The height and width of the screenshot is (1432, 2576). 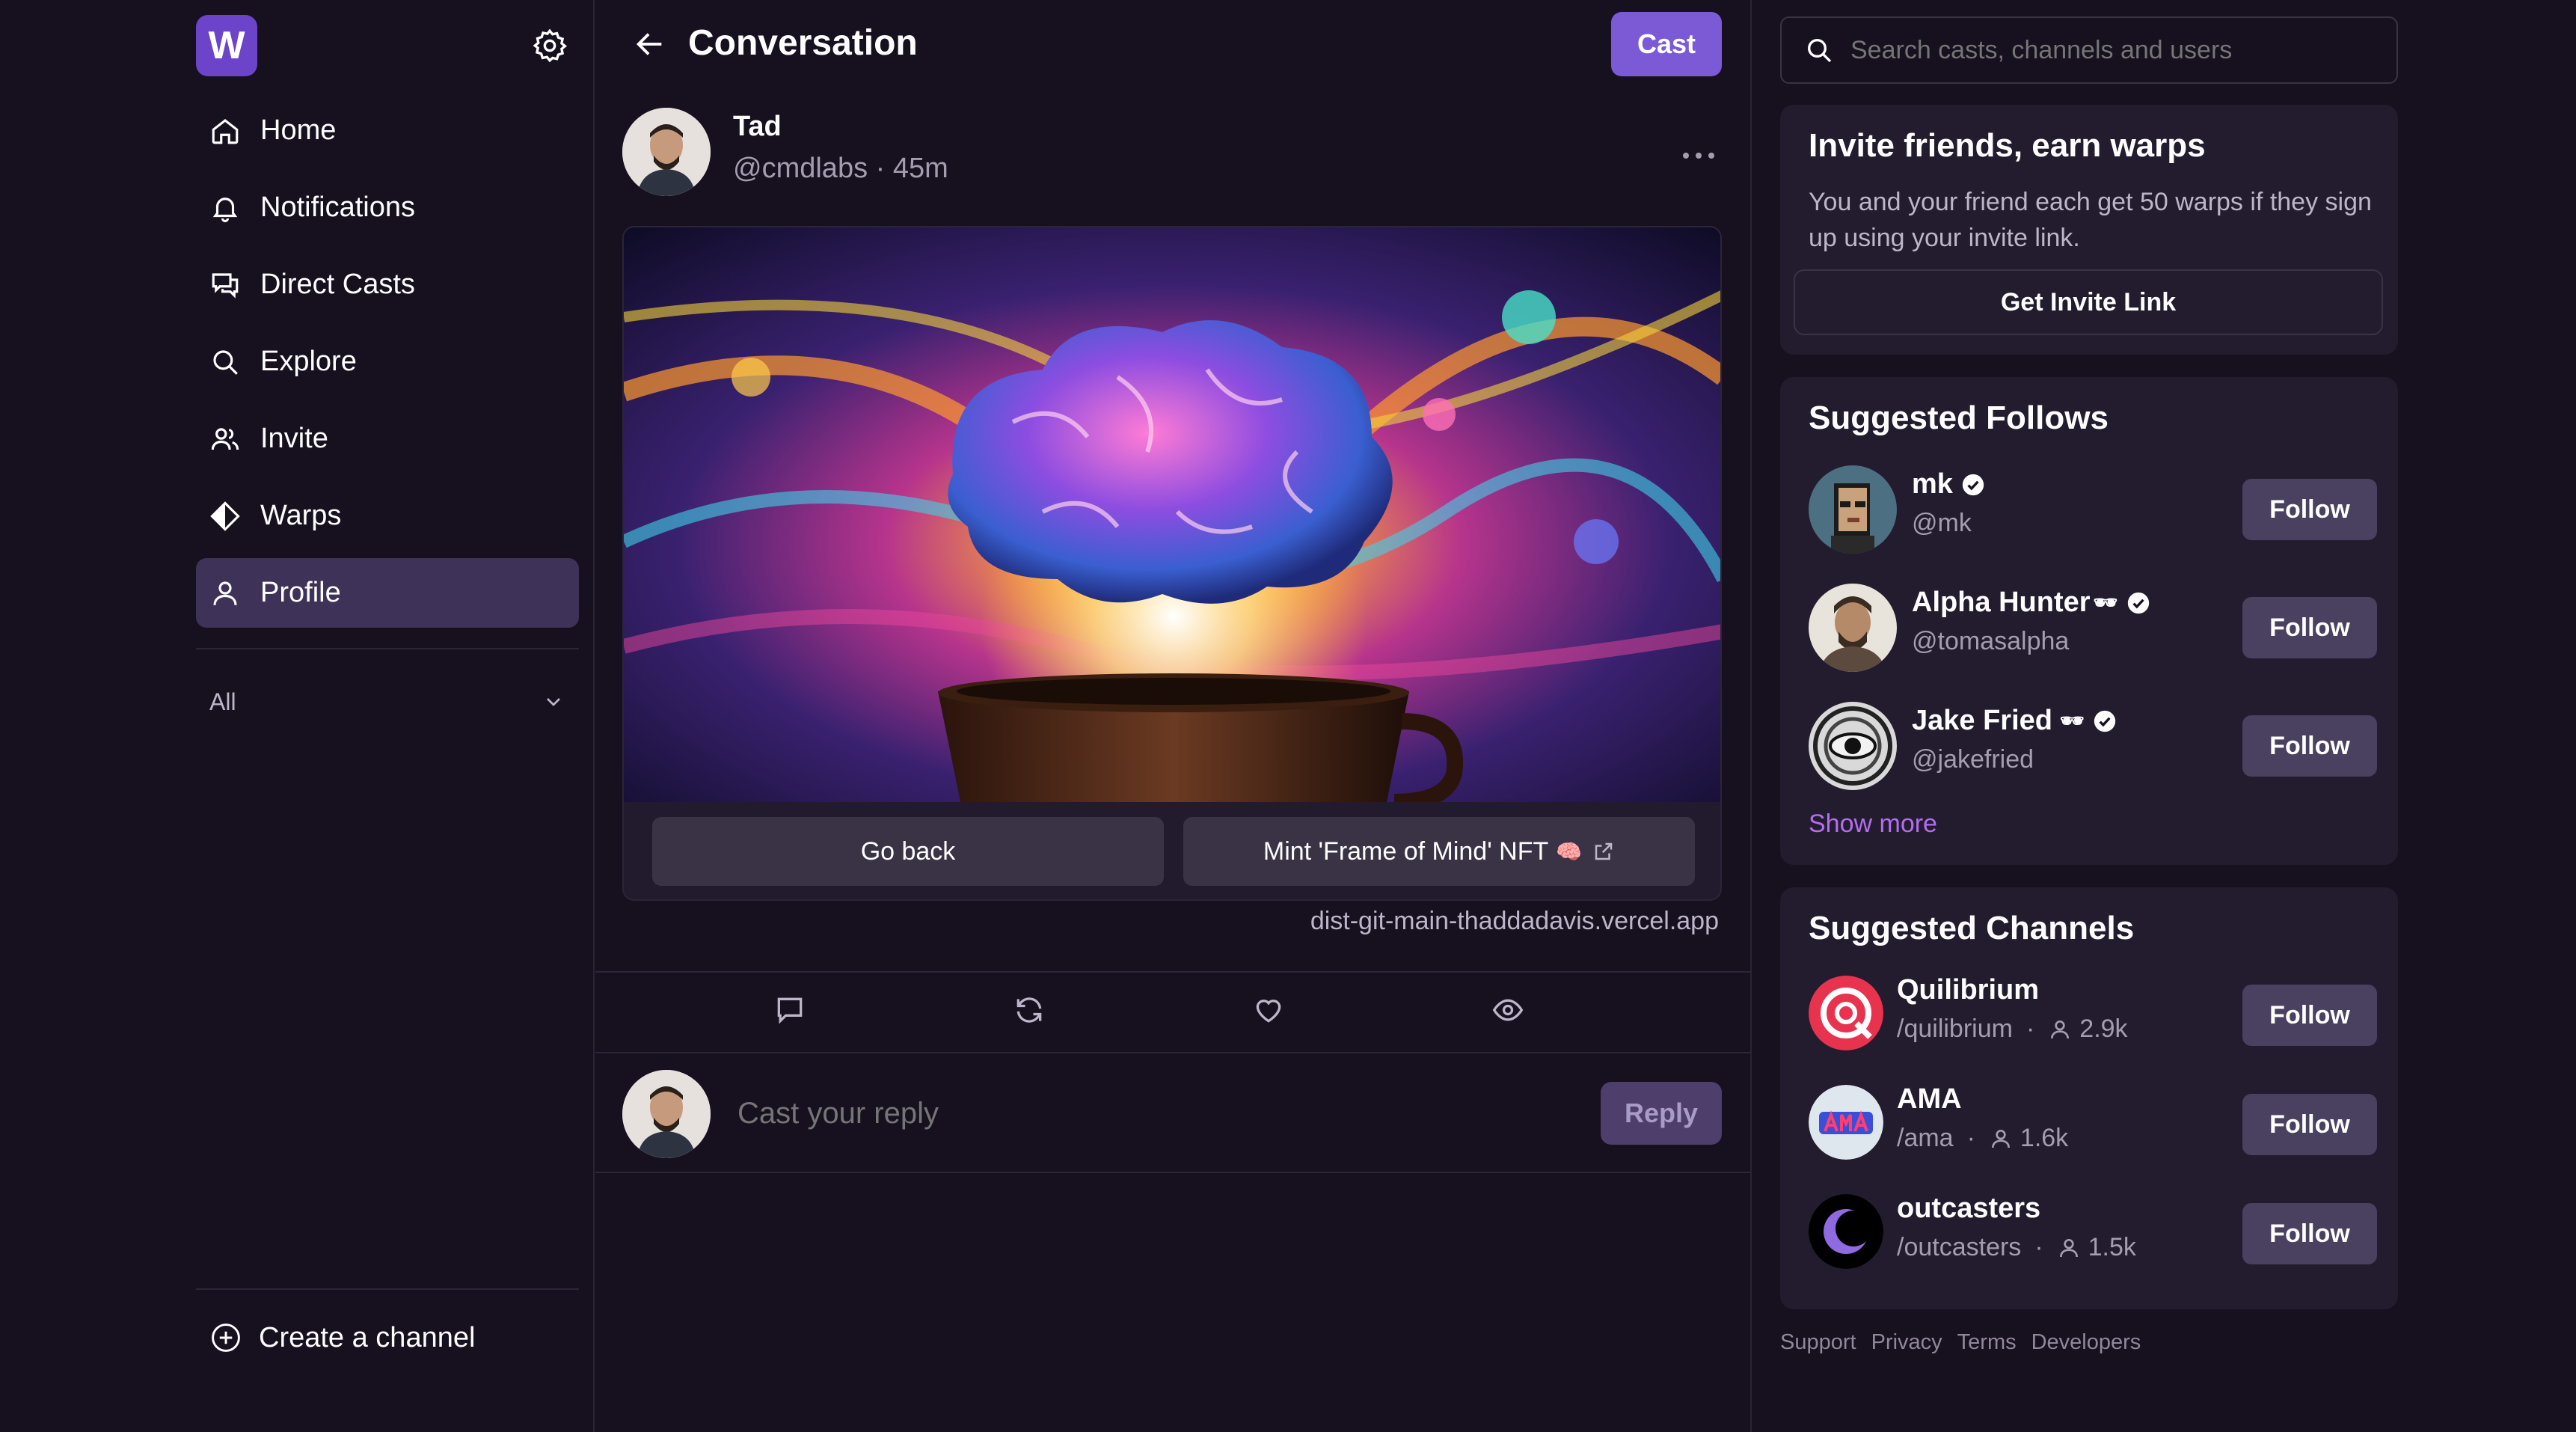 I want to click on home-icon, so click(x=225, y=131).